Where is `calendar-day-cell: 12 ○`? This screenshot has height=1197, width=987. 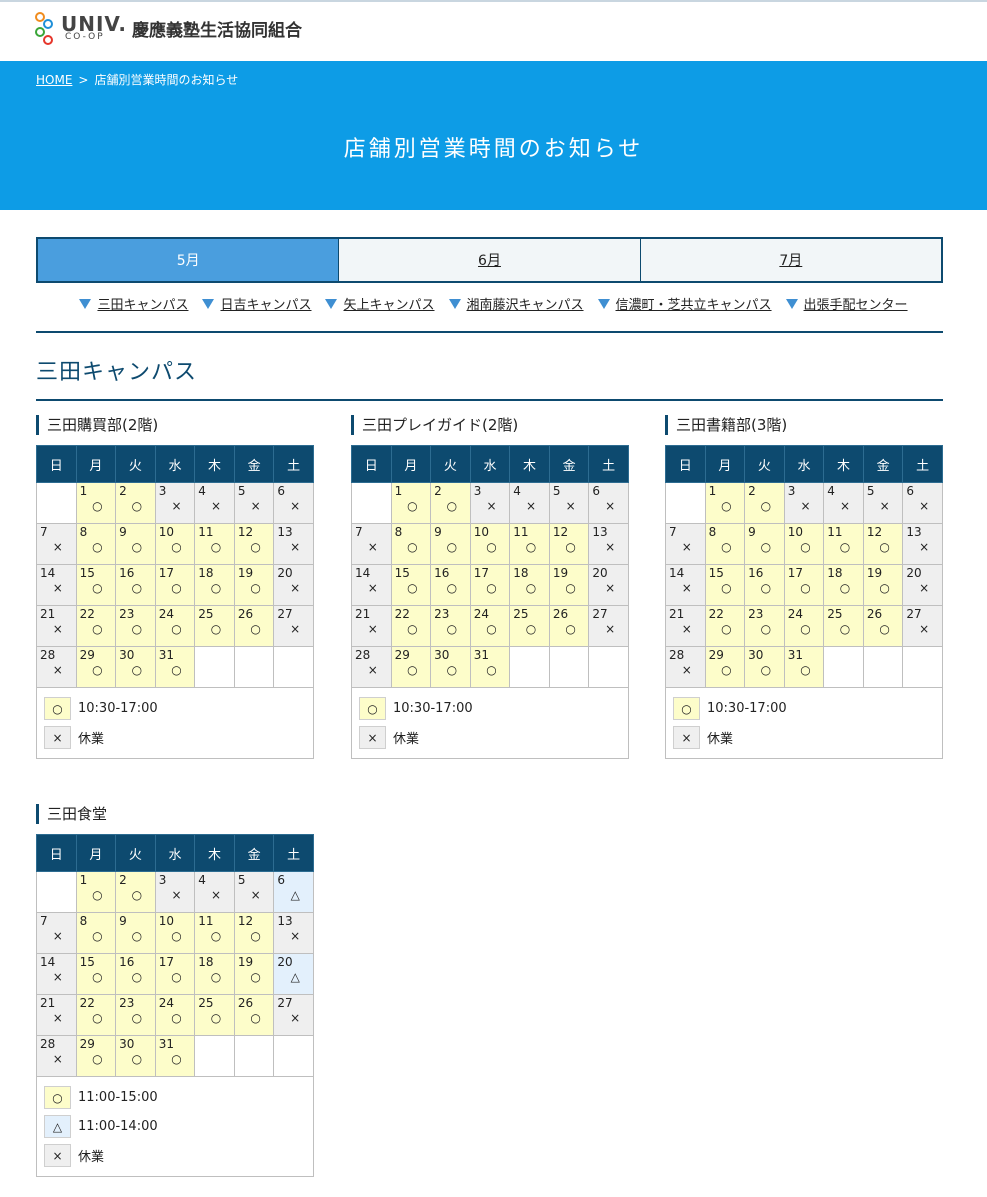 calendar-day-cell: 12 ○ is located at coordinates (254, 544).